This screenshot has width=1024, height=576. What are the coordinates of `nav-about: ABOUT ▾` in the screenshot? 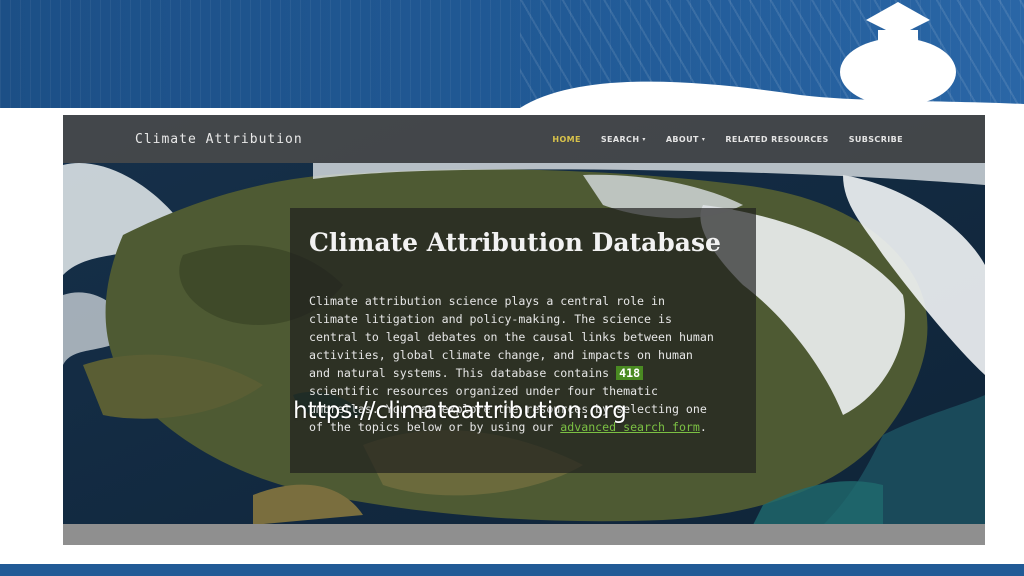 It's located at (685, 139).